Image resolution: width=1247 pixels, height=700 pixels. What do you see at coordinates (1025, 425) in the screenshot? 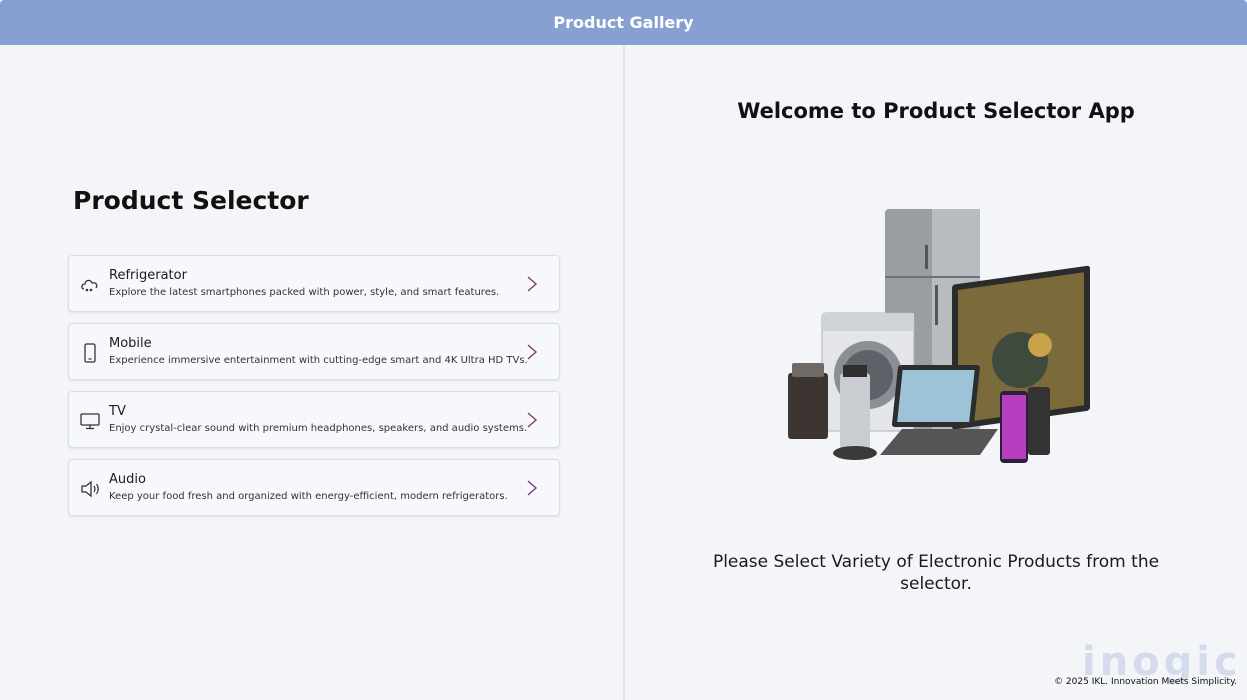
I see `smartphone-image` at bounding box center [1025, 425].